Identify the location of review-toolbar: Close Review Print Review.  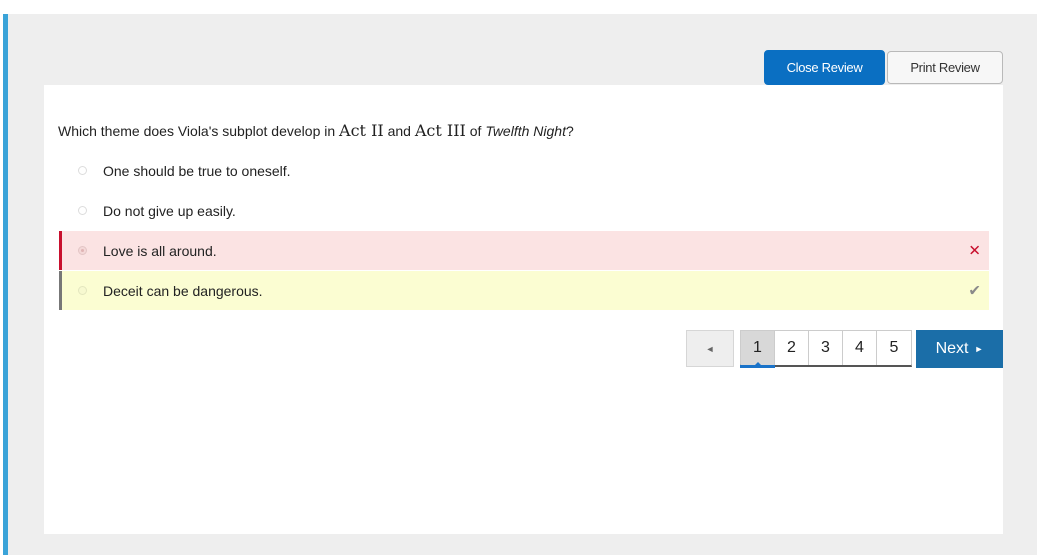
(883, 67).